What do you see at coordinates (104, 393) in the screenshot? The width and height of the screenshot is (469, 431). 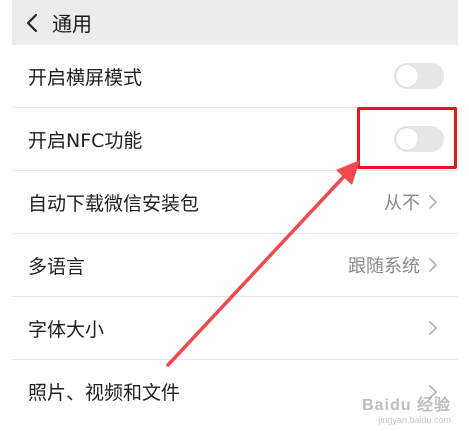 I see `setting-label-media-files: 照片、视频和文件` at bounding box center [104, 393].